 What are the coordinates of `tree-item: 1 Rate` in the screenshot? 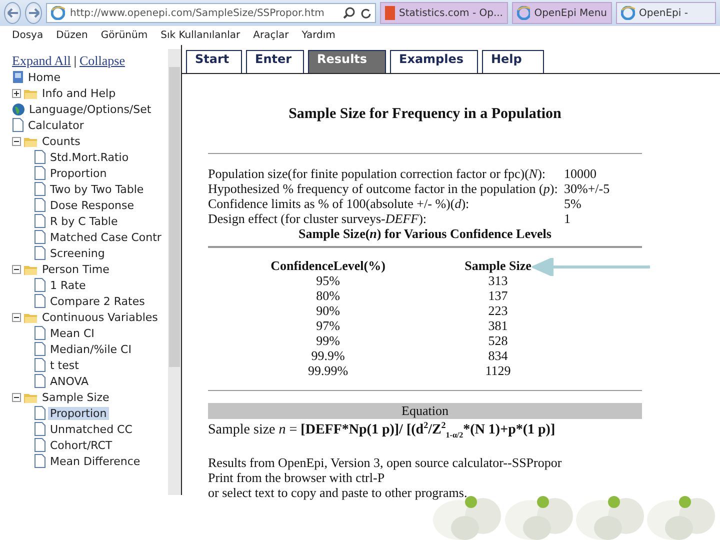 It's located at (68, 285).